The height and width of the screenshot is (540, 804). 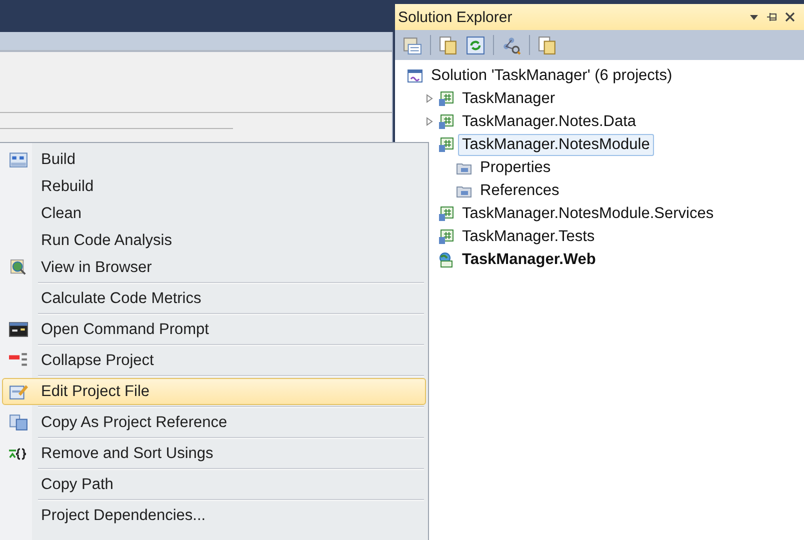 What do you see at coordinates (18, 329) in the screenshot?
I see `console-icon` at bounding box center [18, 329].